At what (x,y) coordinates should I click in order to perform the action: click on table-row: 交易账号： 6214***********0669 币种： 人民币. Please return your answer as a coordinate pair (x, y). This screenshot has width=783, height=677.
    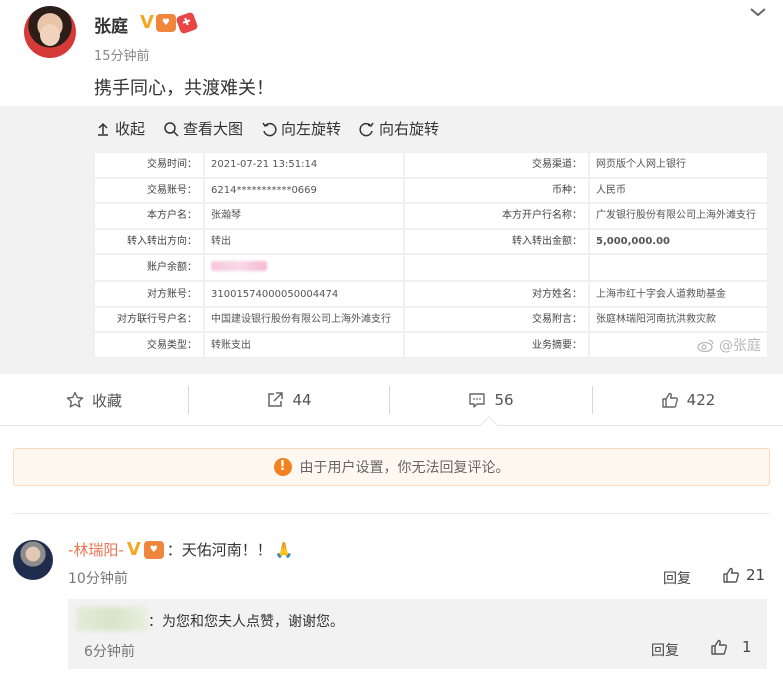
    Looking at the image, I should click on (431, 190).